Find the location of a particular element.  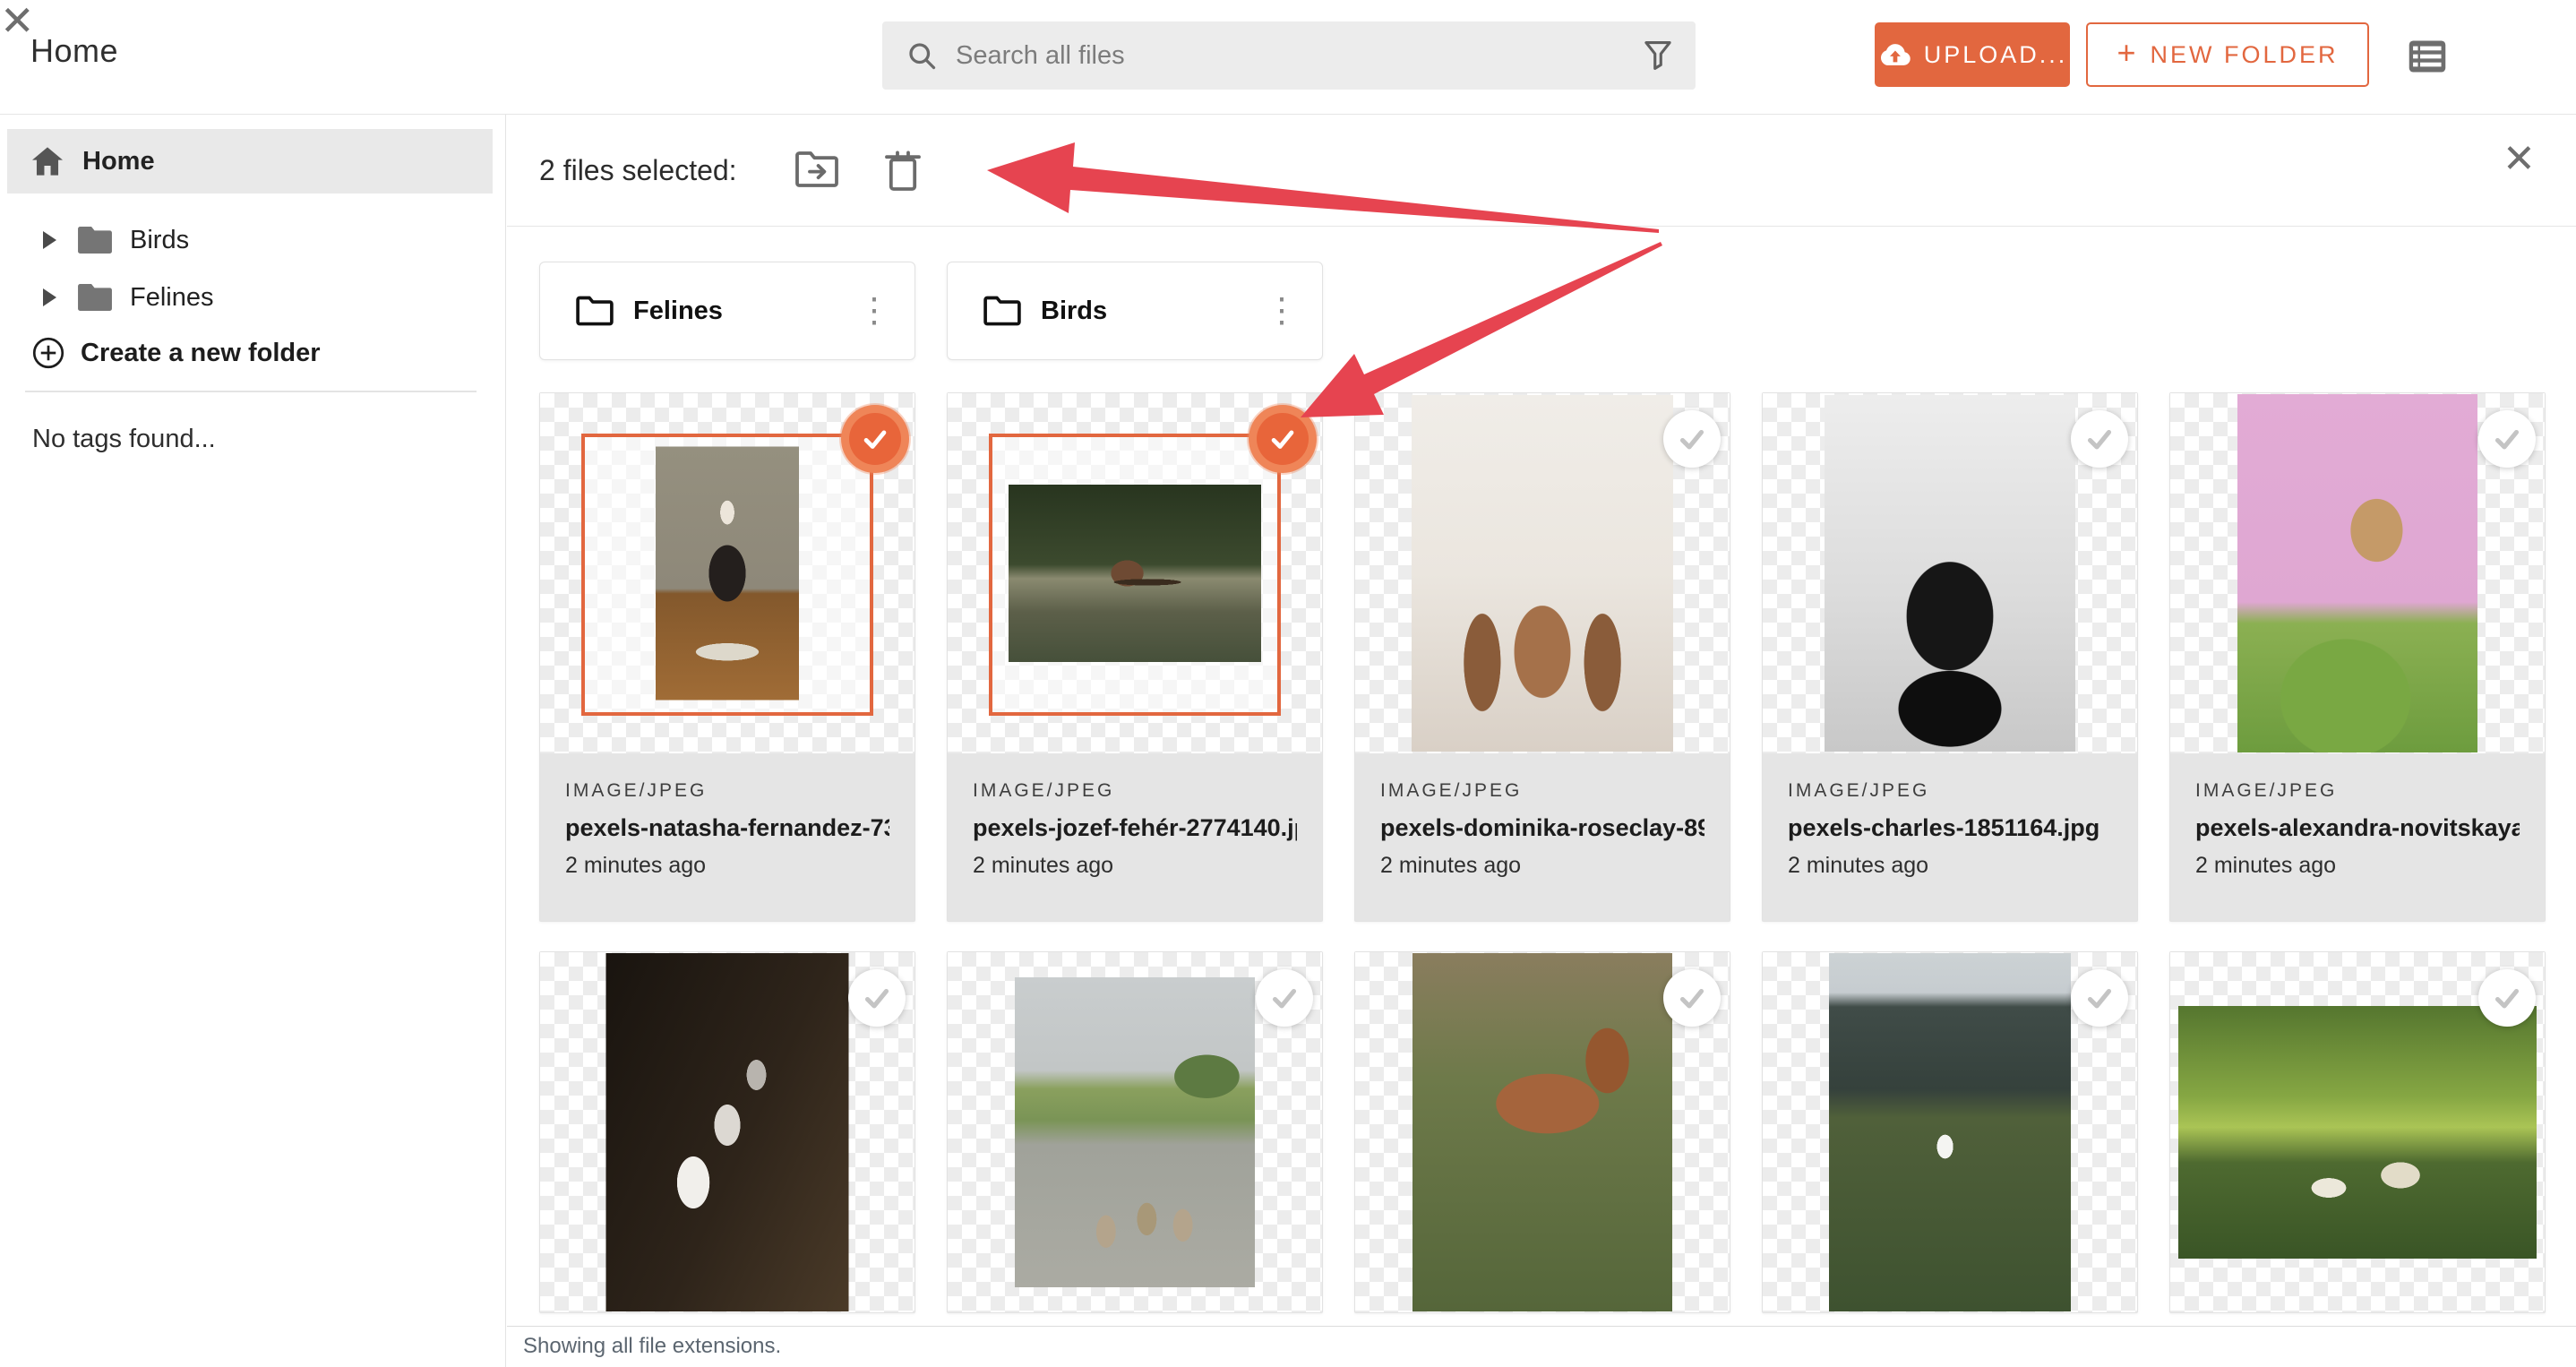

search-input is located at coordinates (1291, 55).